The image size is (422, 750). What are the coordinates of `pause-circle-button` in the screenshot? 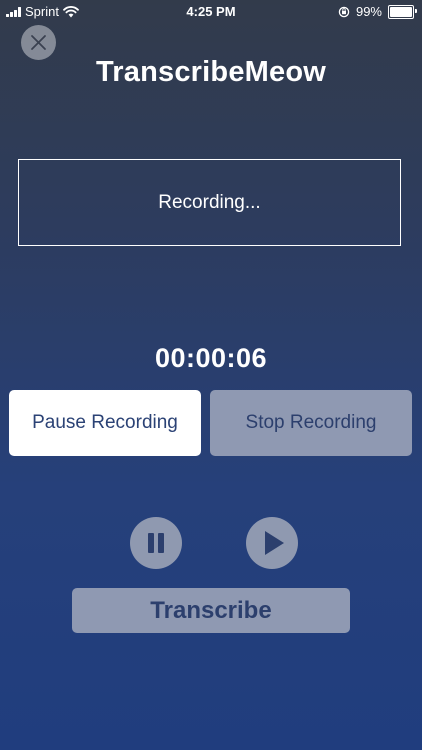 It's located at (156, 543).